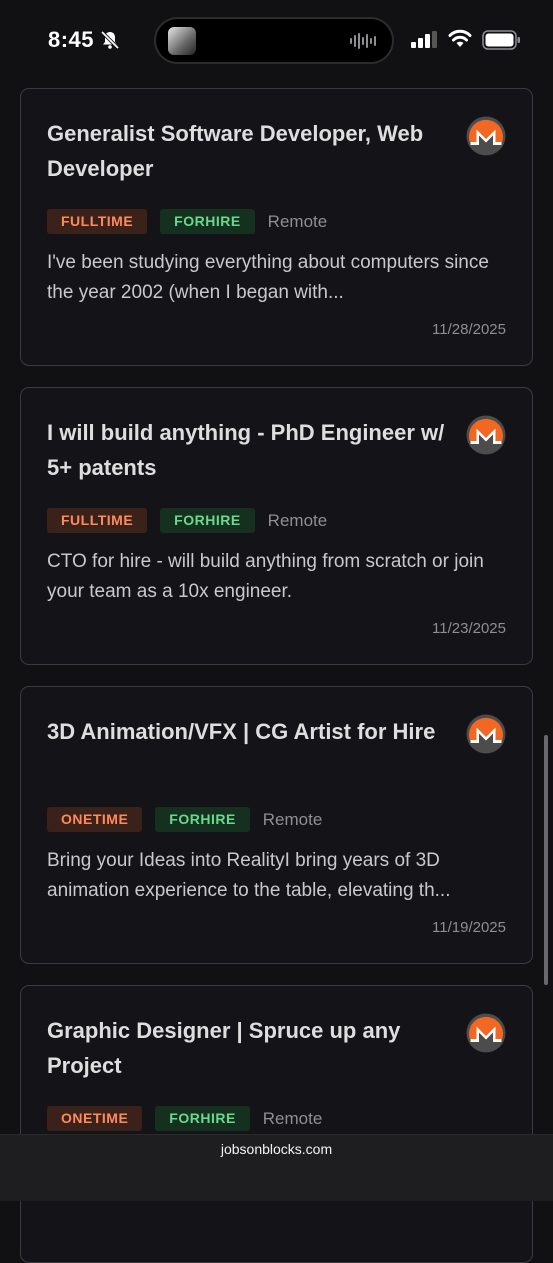 This screenshot has width=553, height=1263. Describe the element at coordinates (276, 1167) in the screenshot. I see `browser-url-bar: jobsonblocks.com` at that location.